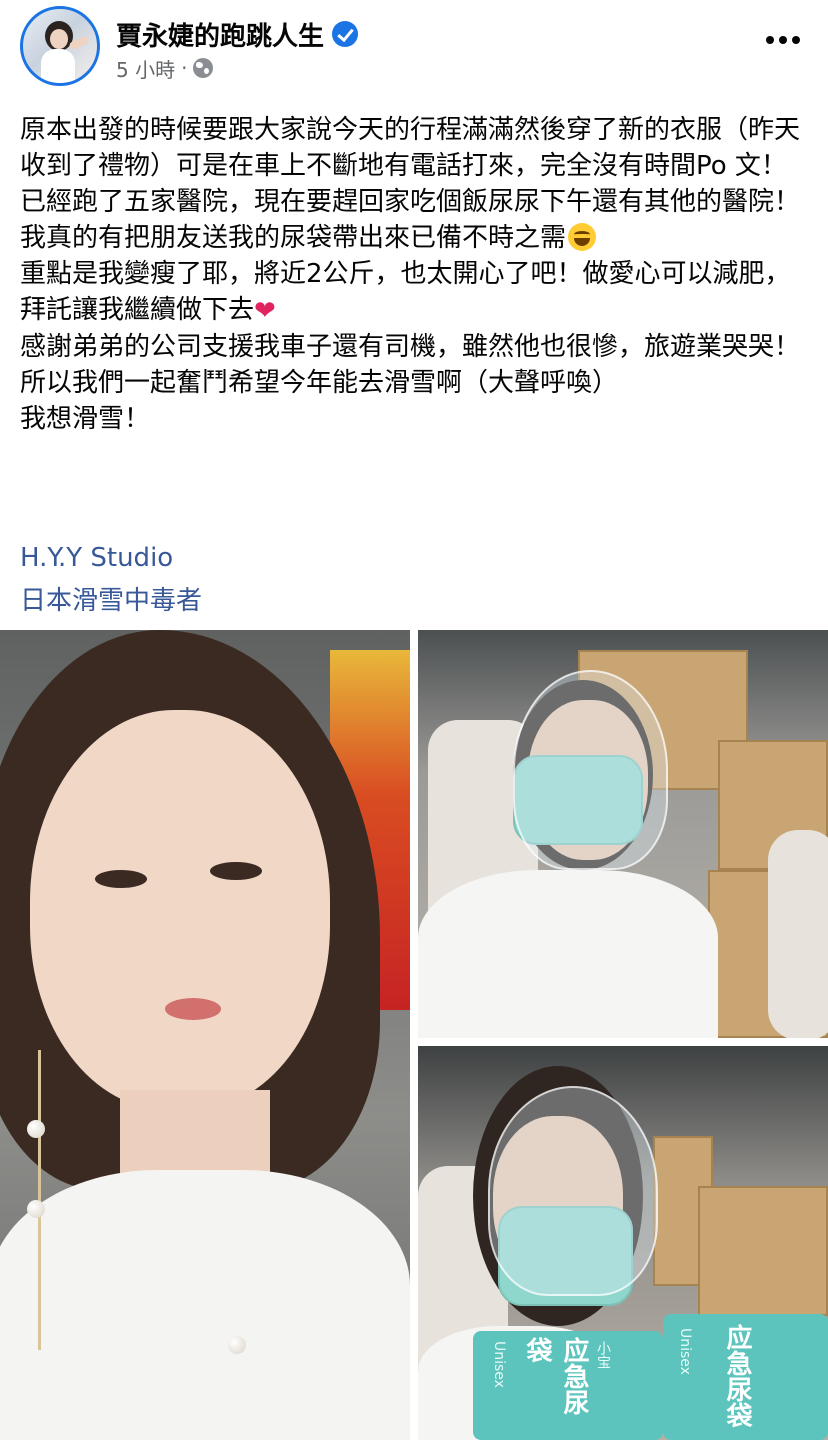 The image size is (828, 1440). Describe the element at coordinates (345, 34) in the screenshot. I see `verified-badge-icon` at that location.